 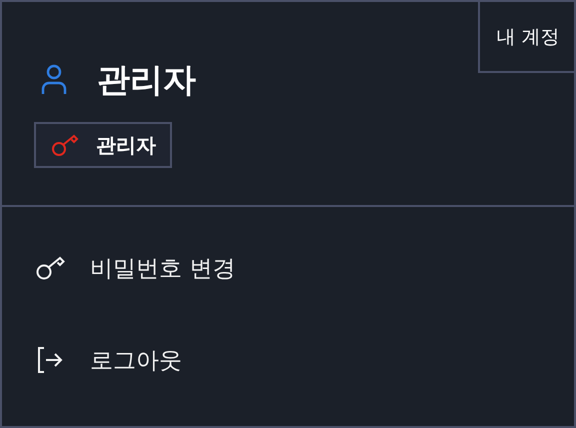 I want to click on role-label: 관리자, so click(x=126, y=145).